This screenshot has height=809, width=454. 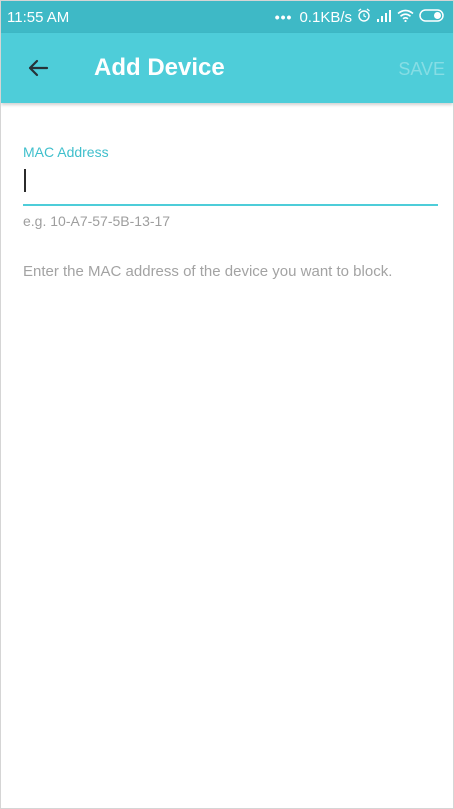 What do you see at coordinates (230, 185) in the screenshot?
I see `mac-address-input` at bounding box center [230, 185].